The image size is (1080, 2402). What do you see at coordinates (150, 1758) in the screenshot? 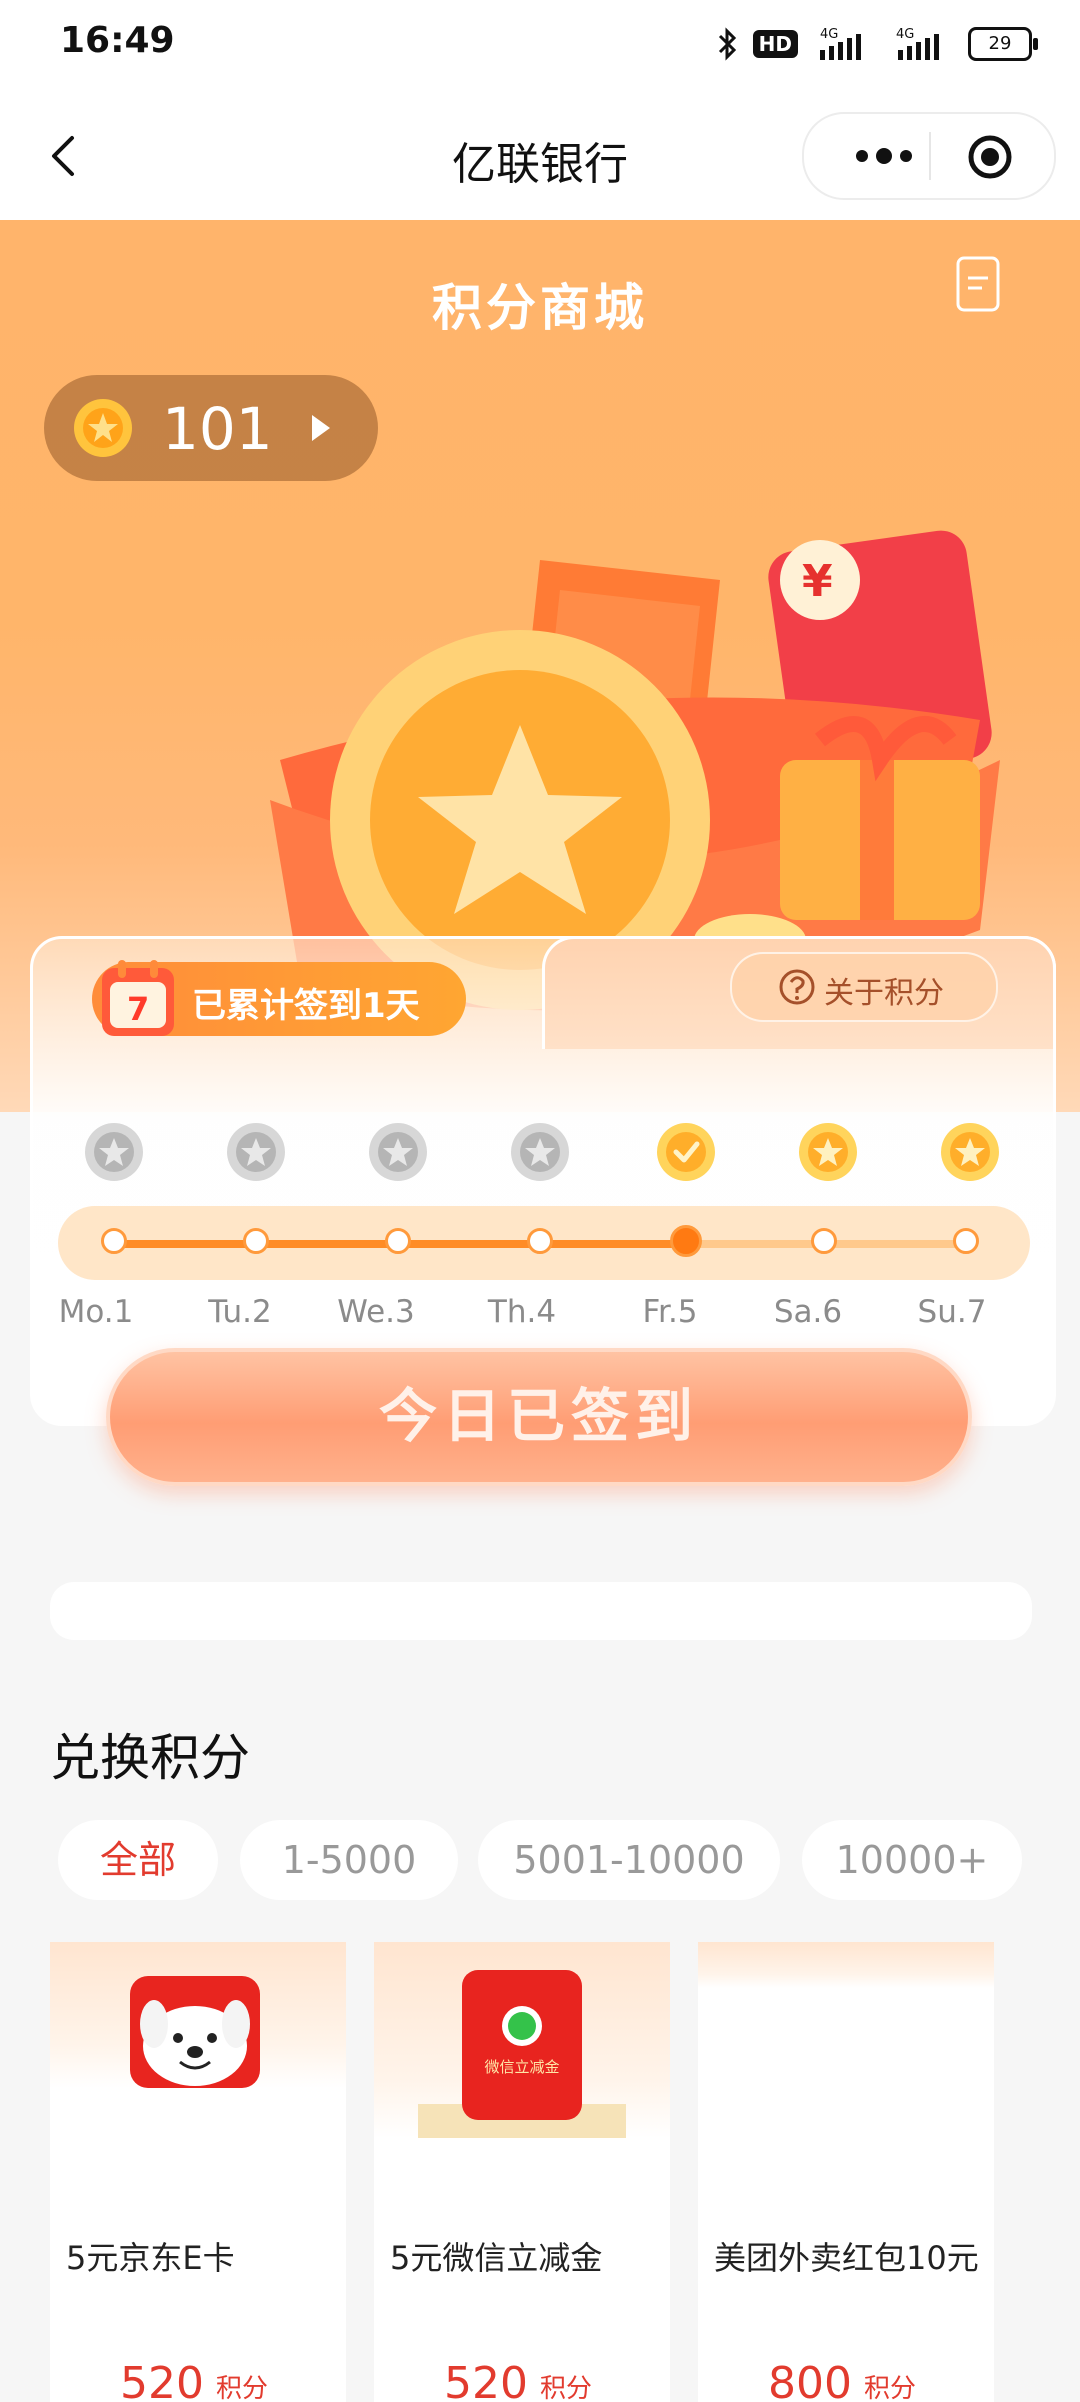
I see `exchange-section-title: 兑换积分` at bounding box center [150, 1758].